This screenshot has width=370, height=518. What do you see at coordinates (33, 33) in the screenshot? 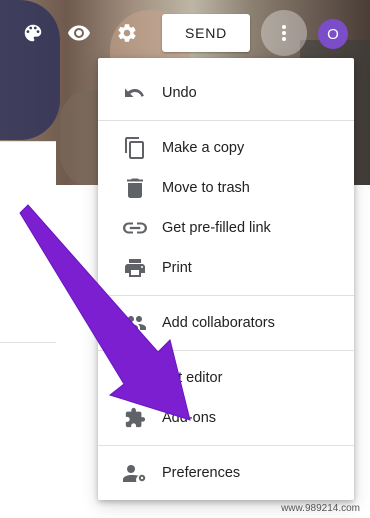
I see `palette-icon` at bounding box center [33, 33].